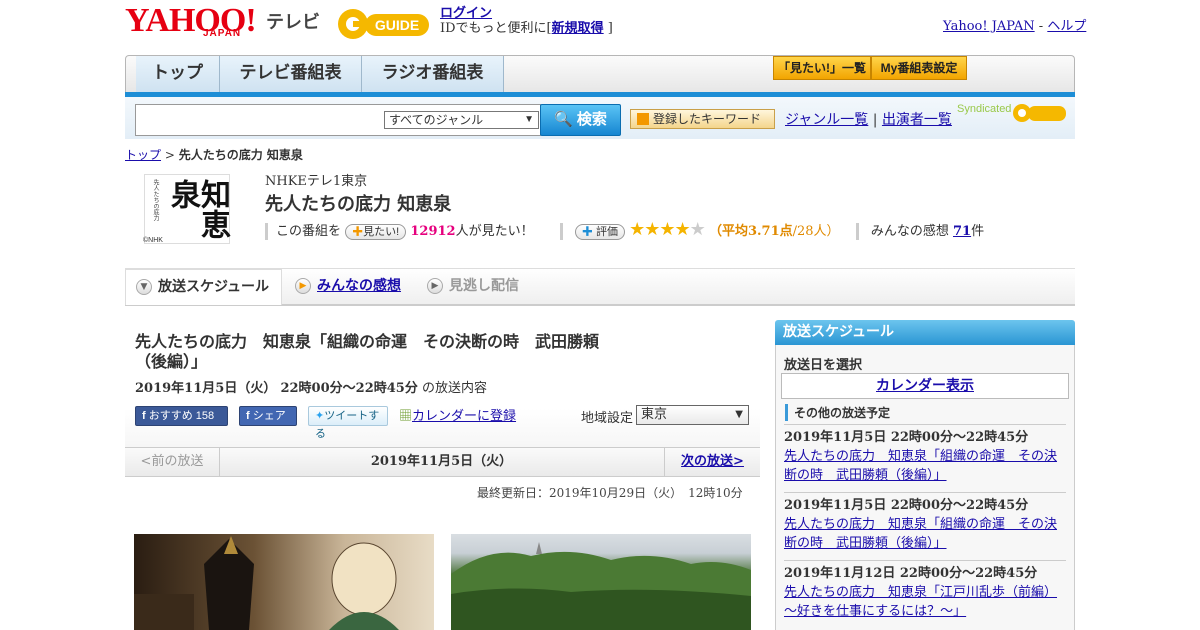 The height and width of the screenshot is (630, 1200). I want to click on breadcrumb: トップ > 先人たちの底力 知恵泉, so click(214, 154).